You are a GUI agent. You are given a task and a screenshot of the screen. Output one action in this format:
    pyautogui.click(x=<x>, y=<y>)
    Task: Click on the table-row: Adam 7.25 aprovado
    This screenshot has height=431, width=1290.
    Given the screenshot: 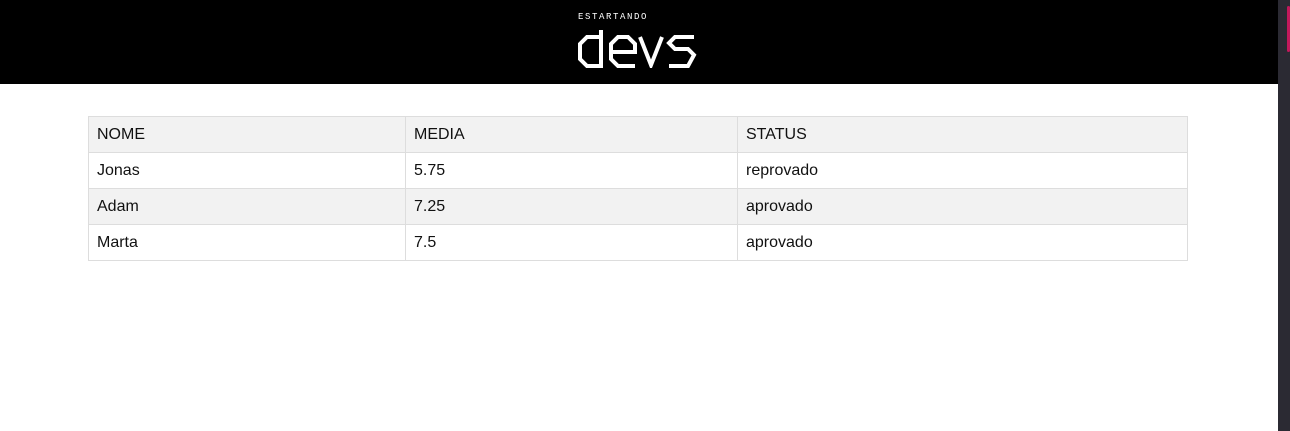 What is the action you would take?
    pyautogui.click(x=638, y=206)
    